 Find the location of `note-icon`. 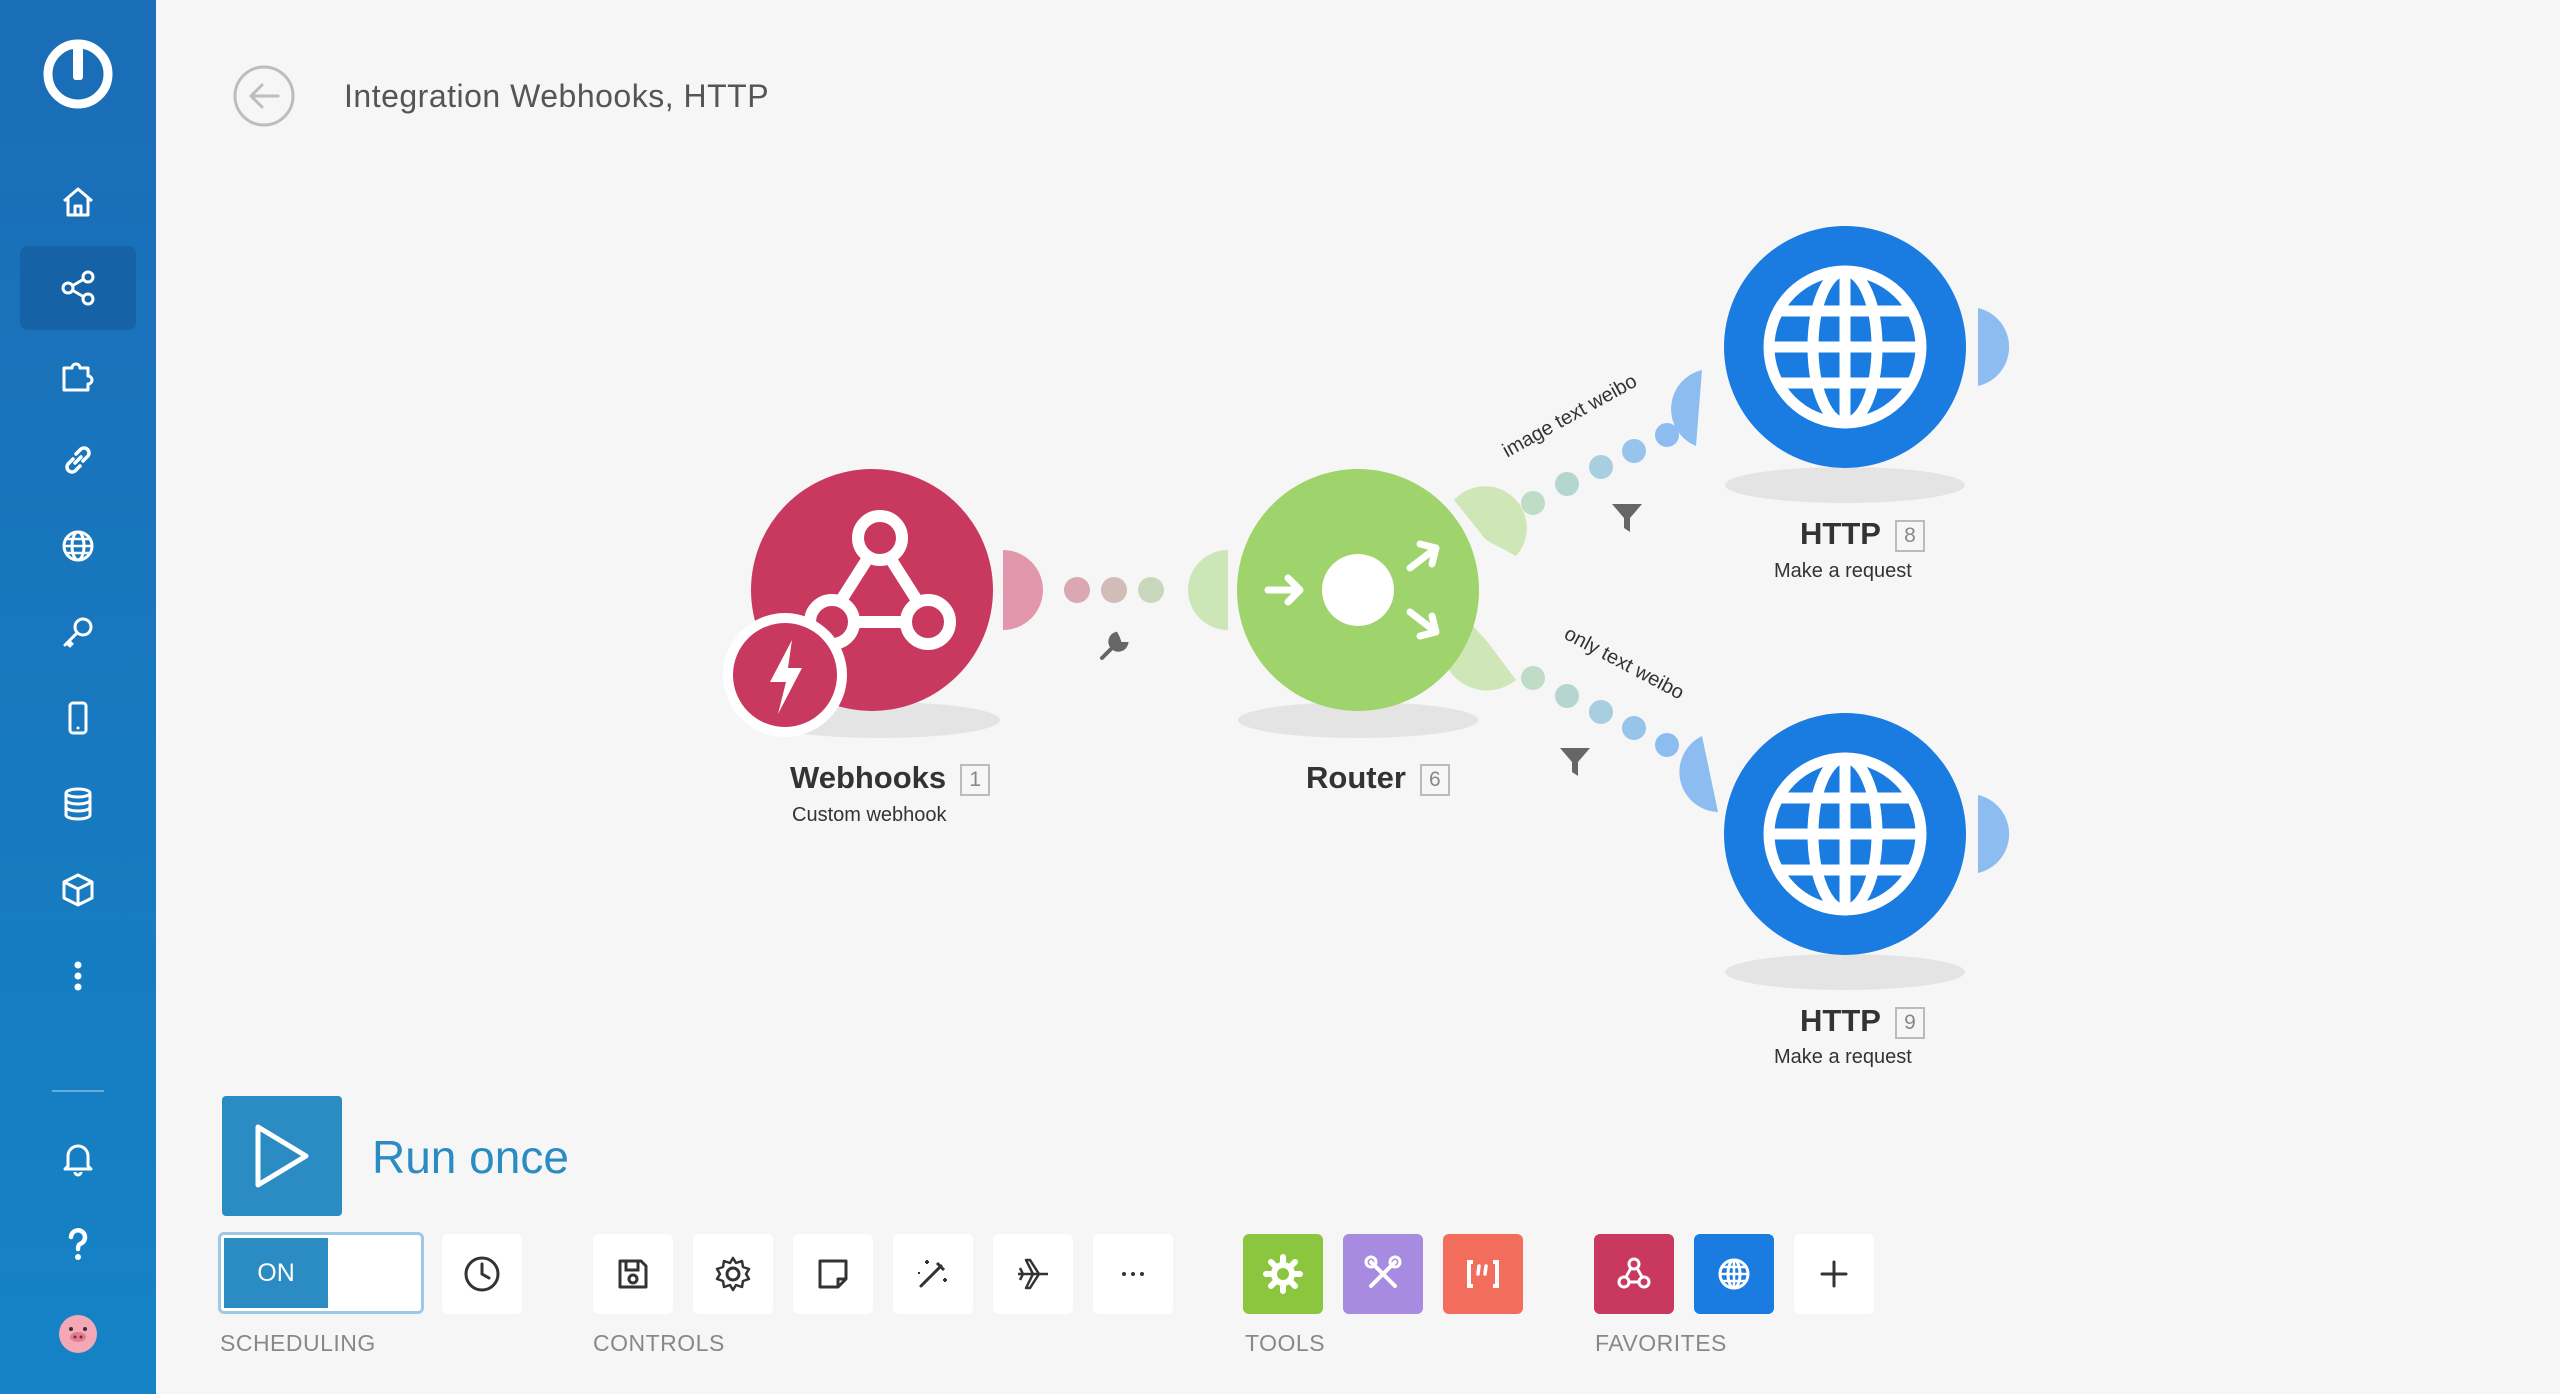

note-icon is located at coordinates (833, 1274).